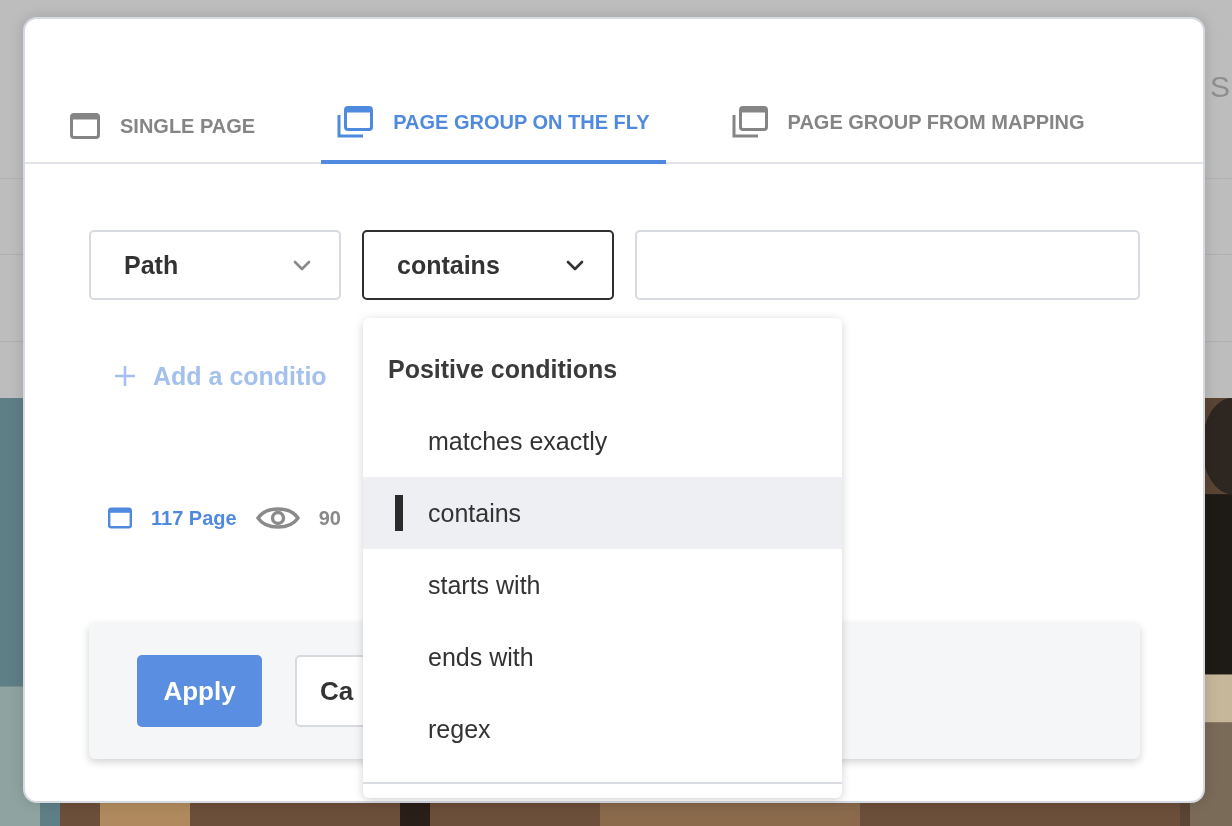  I want to click on menu-heading: Positive conditions, so click(502, 369).